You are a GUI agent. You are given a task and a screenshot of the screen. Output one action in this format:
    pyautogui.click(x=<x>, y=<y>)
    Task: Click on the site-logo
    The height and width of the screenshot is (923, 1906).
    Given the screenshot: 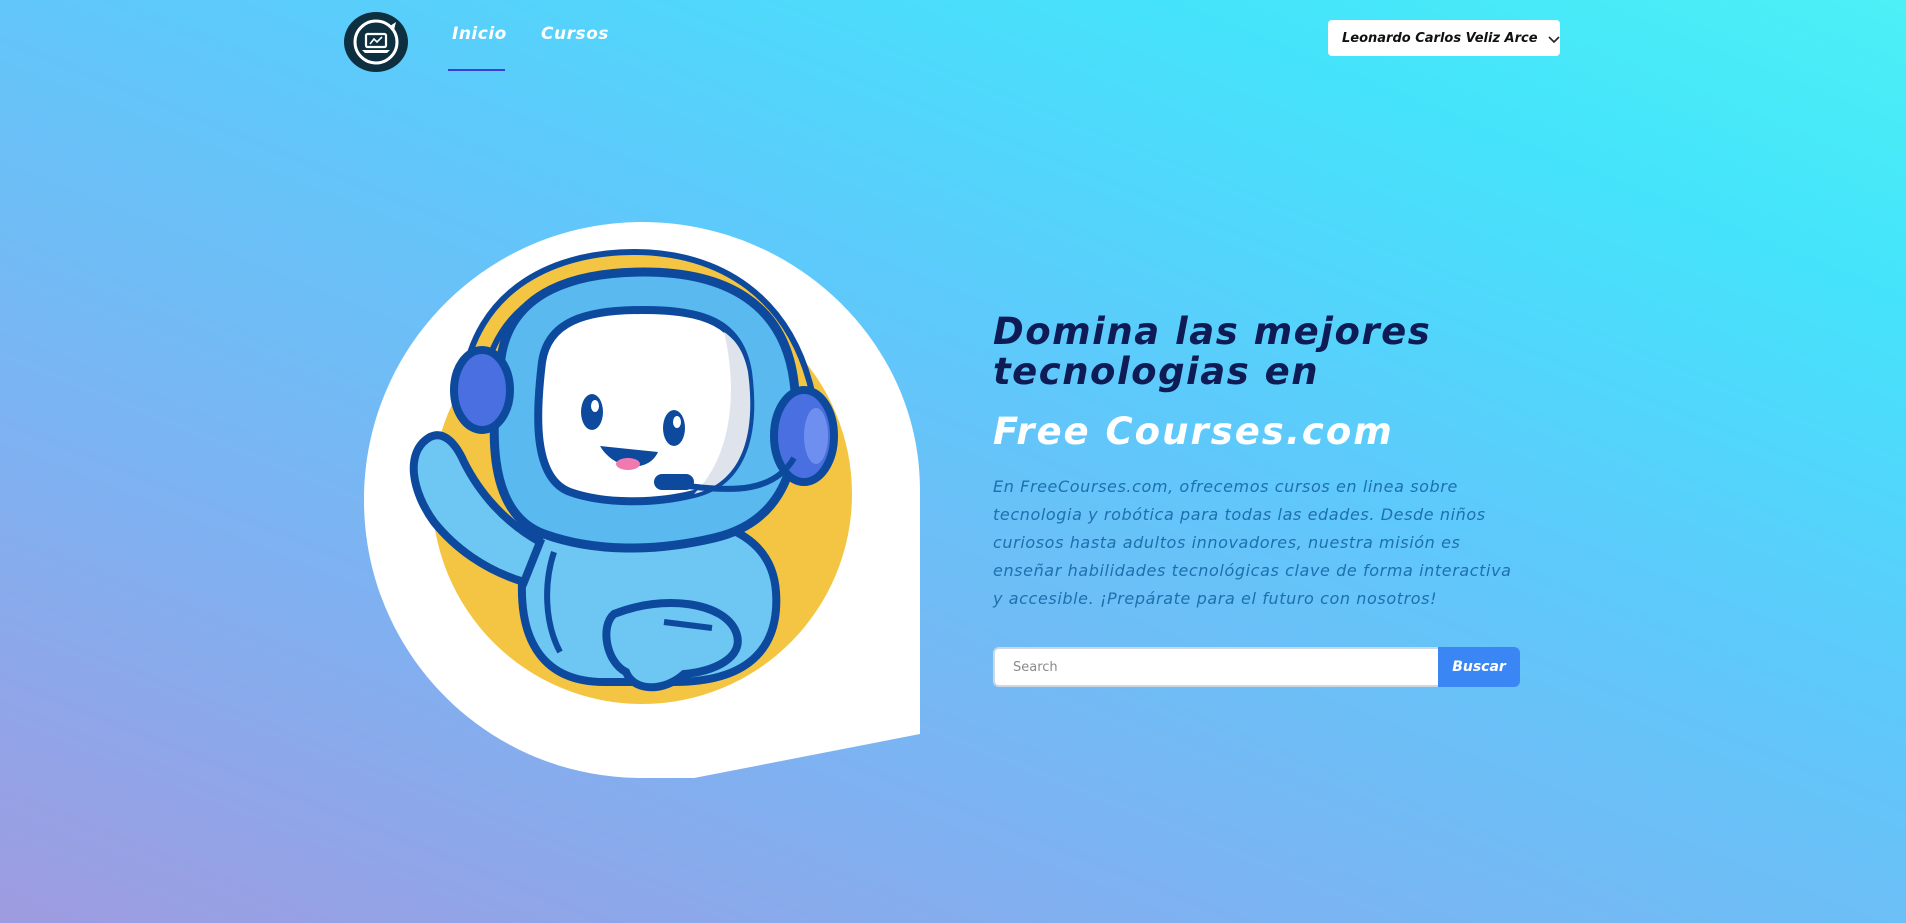 What is the action you would take?
    pyautogui.click(x=376, y=42)
    